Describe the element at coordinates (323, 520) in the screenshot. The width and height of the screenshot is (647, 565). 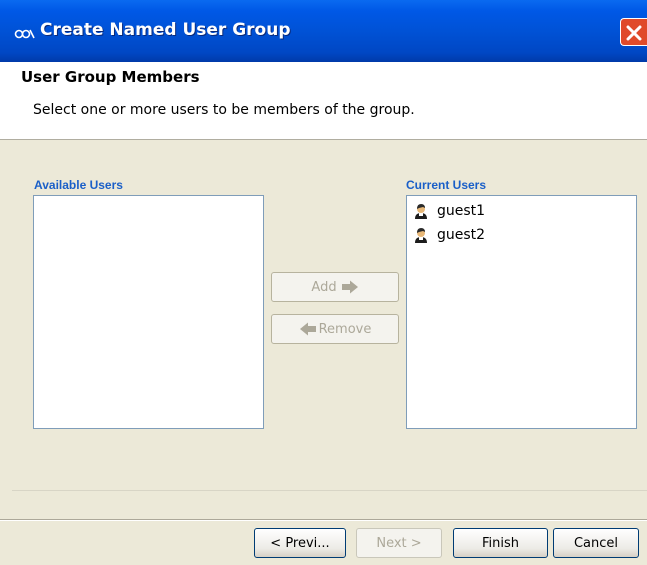
I see `footer-divider-highlight` at that location.